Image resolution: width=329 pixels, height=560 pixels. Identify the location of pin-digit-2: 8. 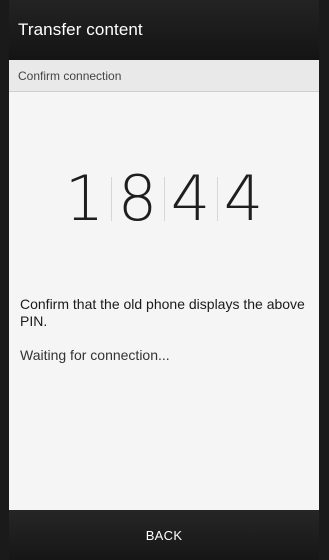
(137, 198).